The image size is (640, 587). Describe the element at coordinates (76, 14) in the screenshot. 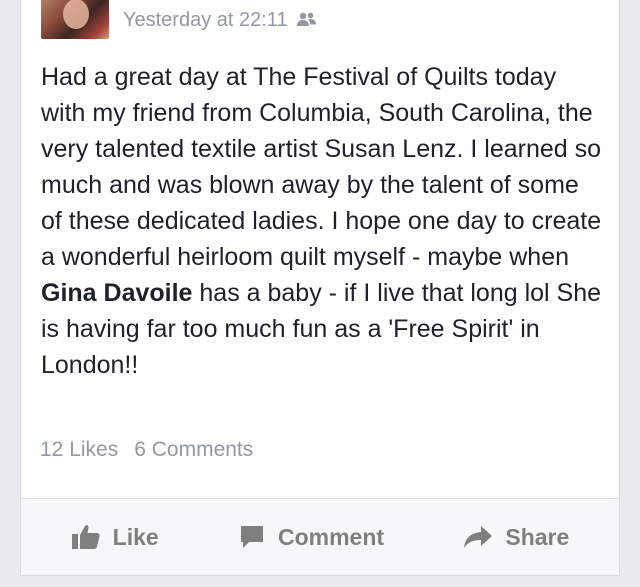

I see `avatar-face` at that location.